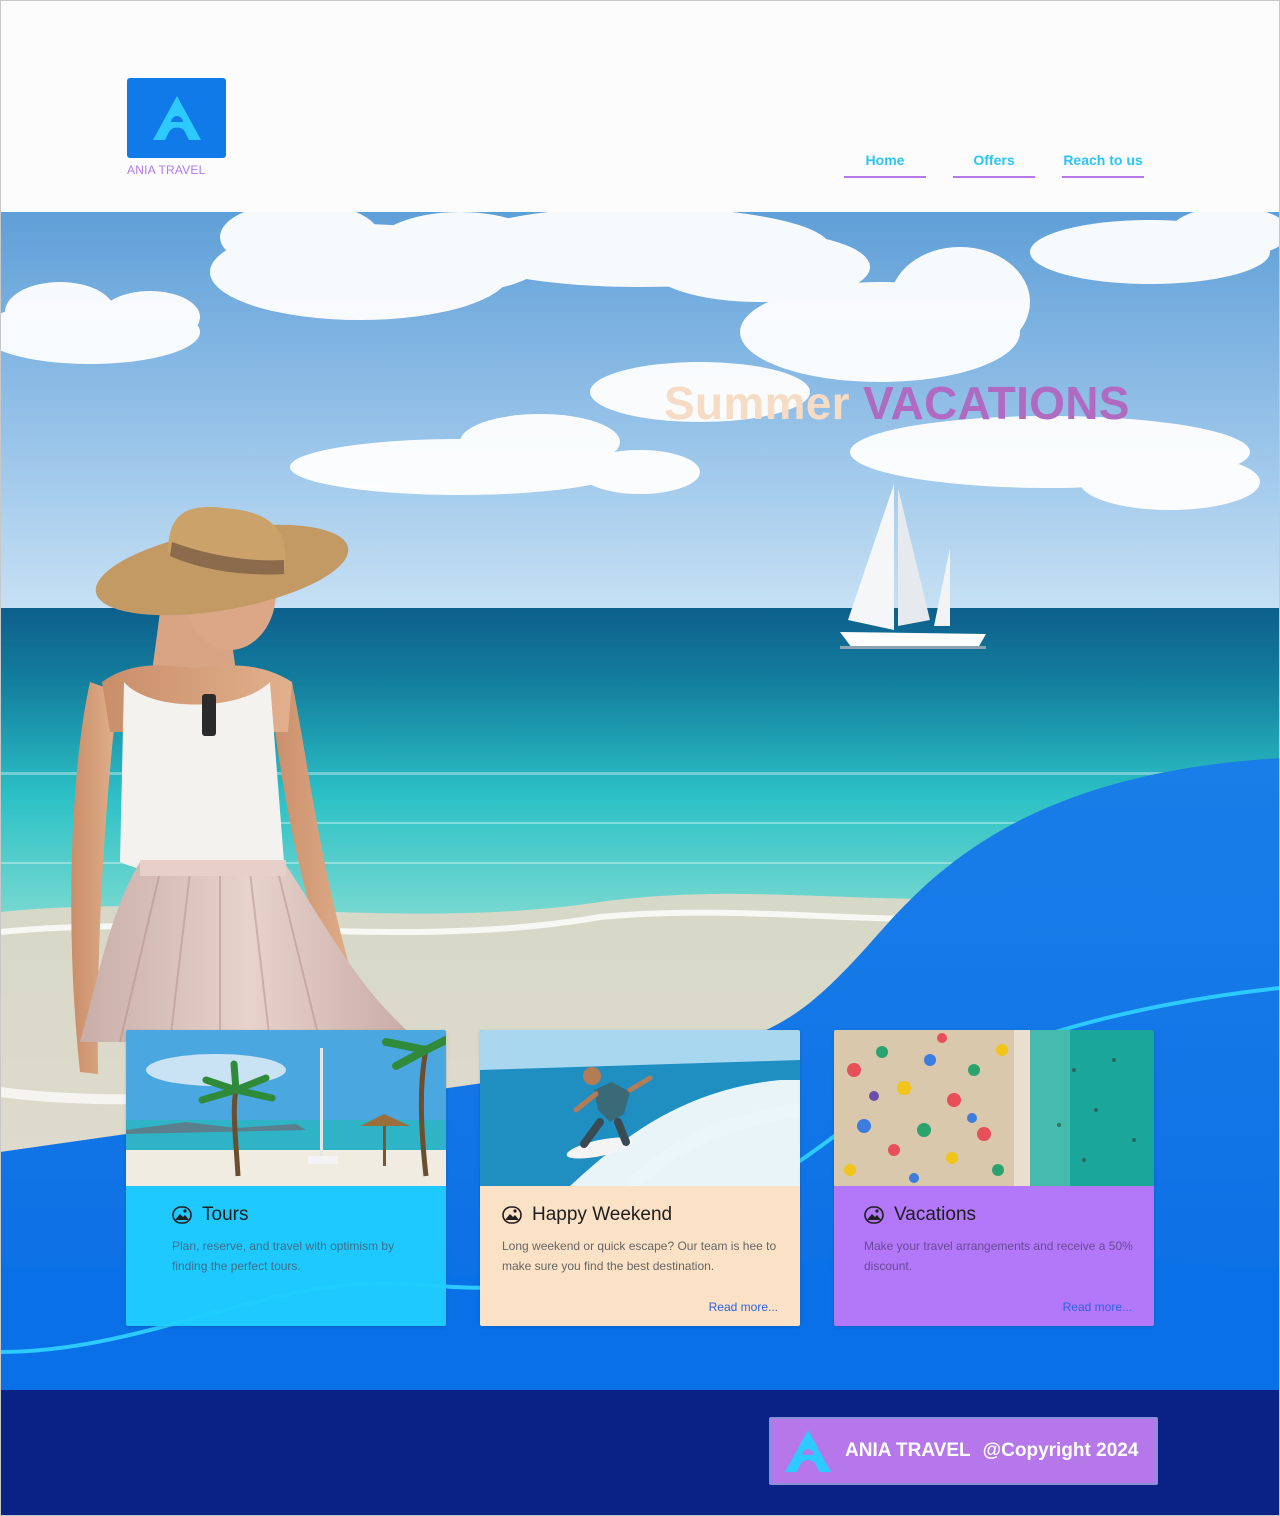 The image size is (1280, 1516). Describe the element at coordinates (757, 403) in the screenshot. I see `hero-title-summer: Summer` at that location.